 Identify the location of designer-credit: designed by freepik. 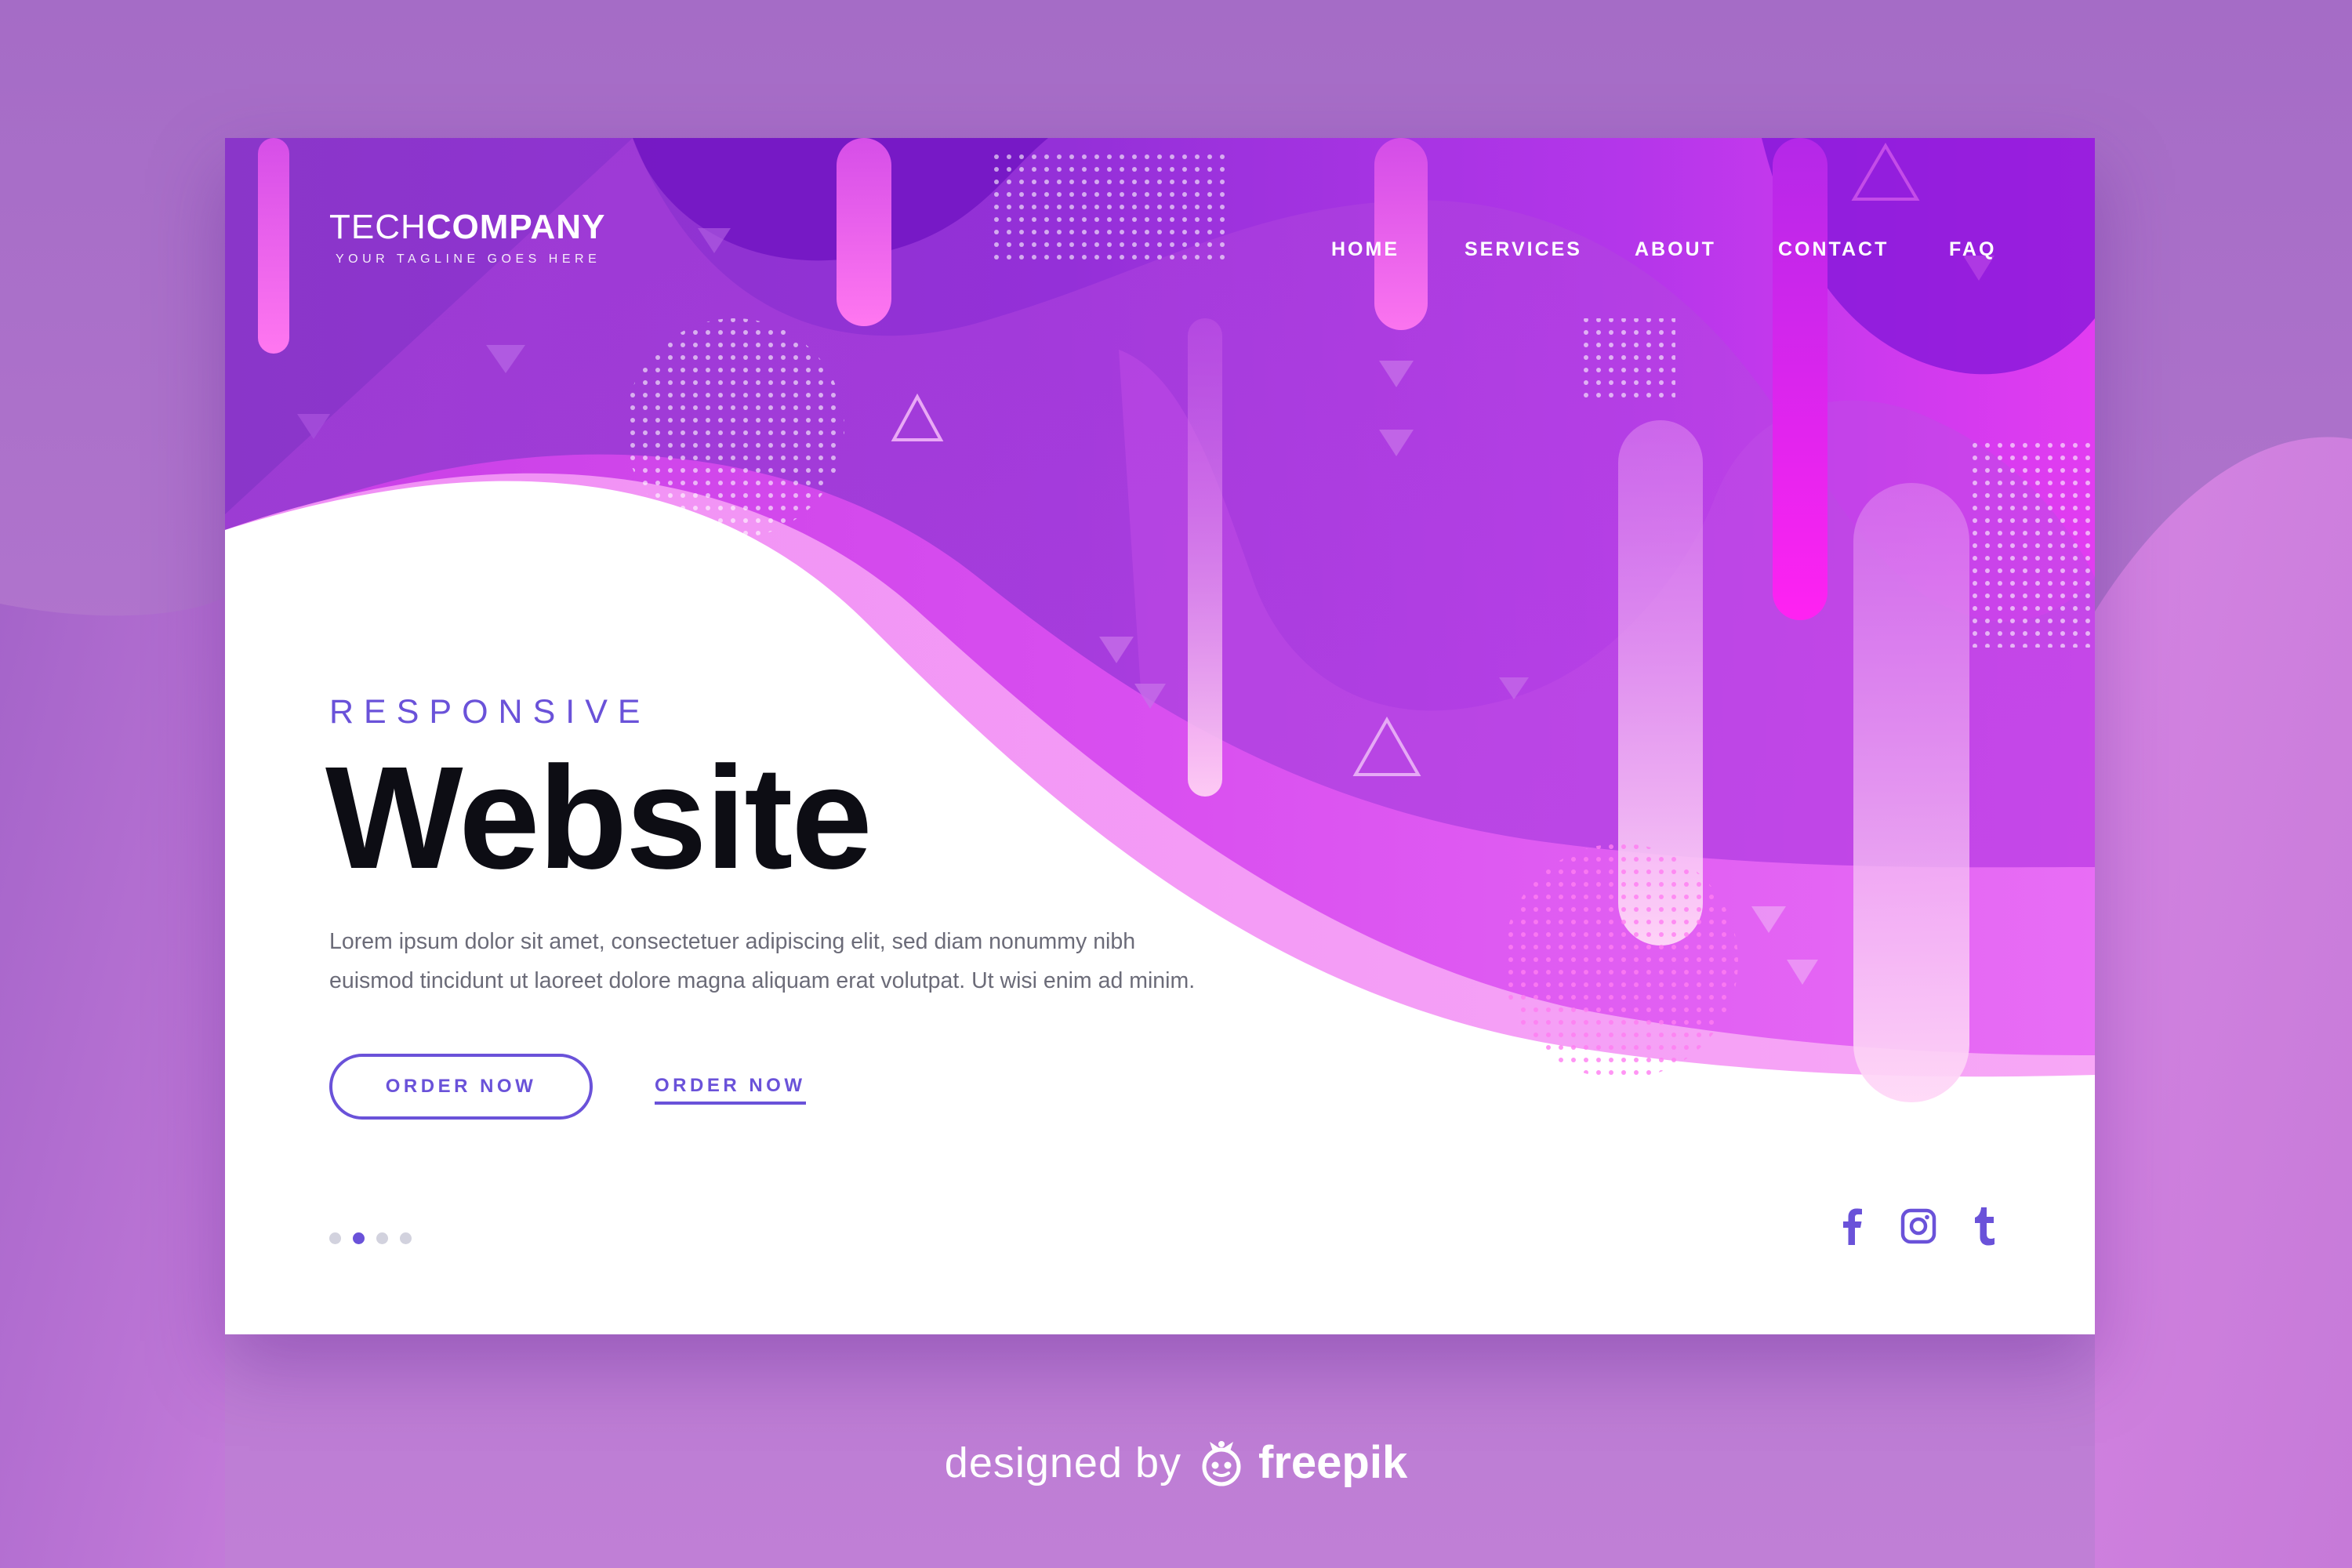
(1176, 1462).